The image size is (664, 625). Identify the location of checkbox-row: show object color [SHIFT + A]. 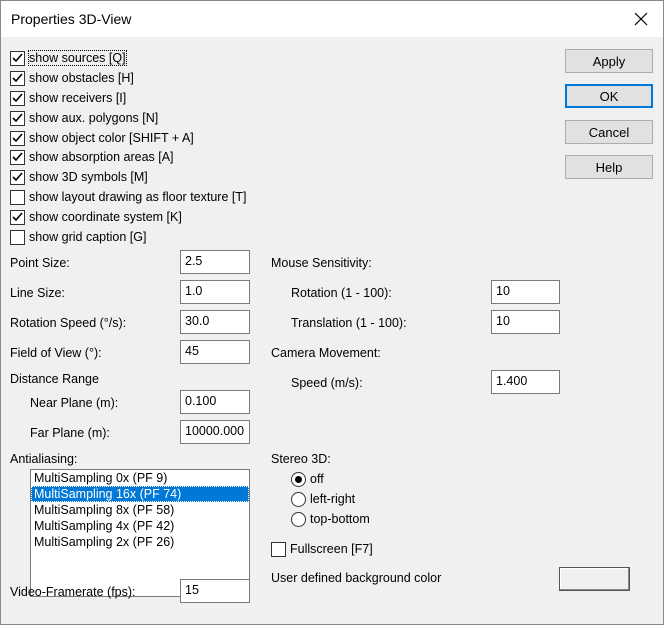
(102, 138).